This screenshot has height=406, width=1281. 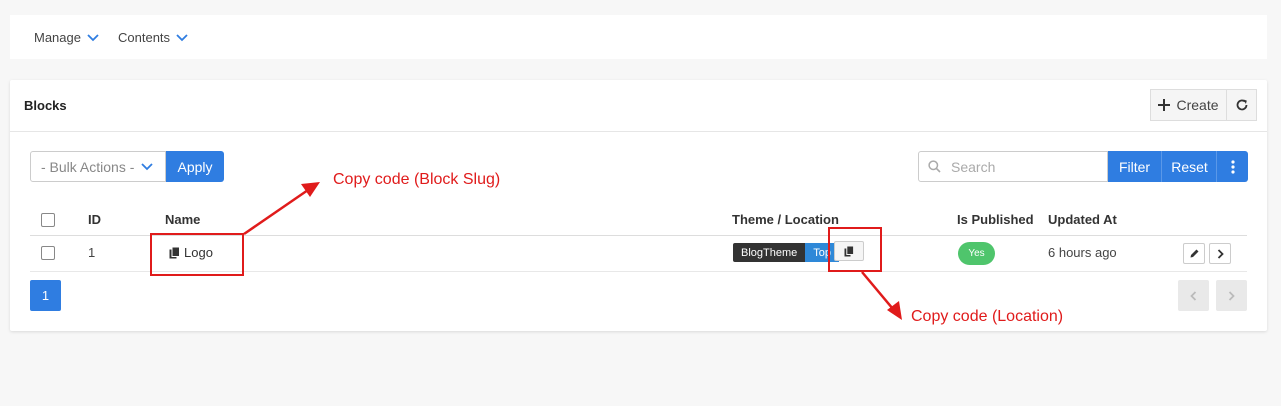 What do you see at coordinates (276, 212) in the screenshot?
I see `arrow-line-block-slug` at bounding box center [276, 212].